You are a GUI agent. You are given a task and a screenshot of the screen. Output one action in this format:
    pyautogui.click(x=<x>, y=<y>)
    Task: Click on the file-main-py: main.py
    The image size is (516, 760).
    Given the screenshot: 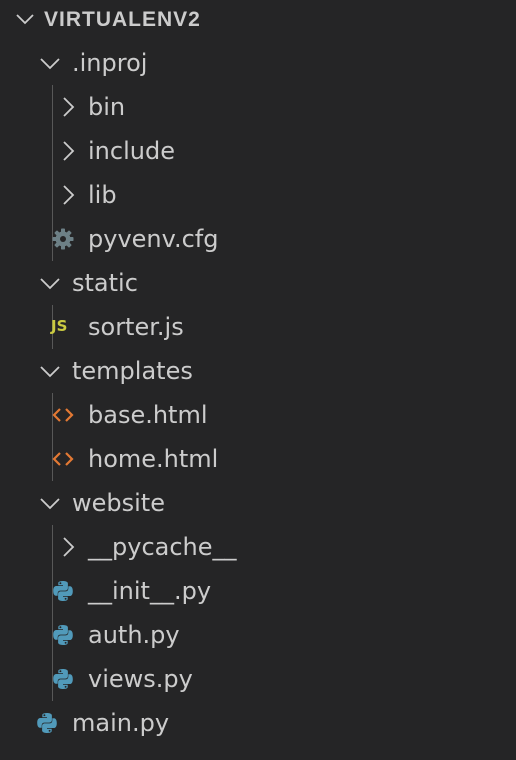 What is the action you would take?
    pyautogui.click(x=258, y=723)
    